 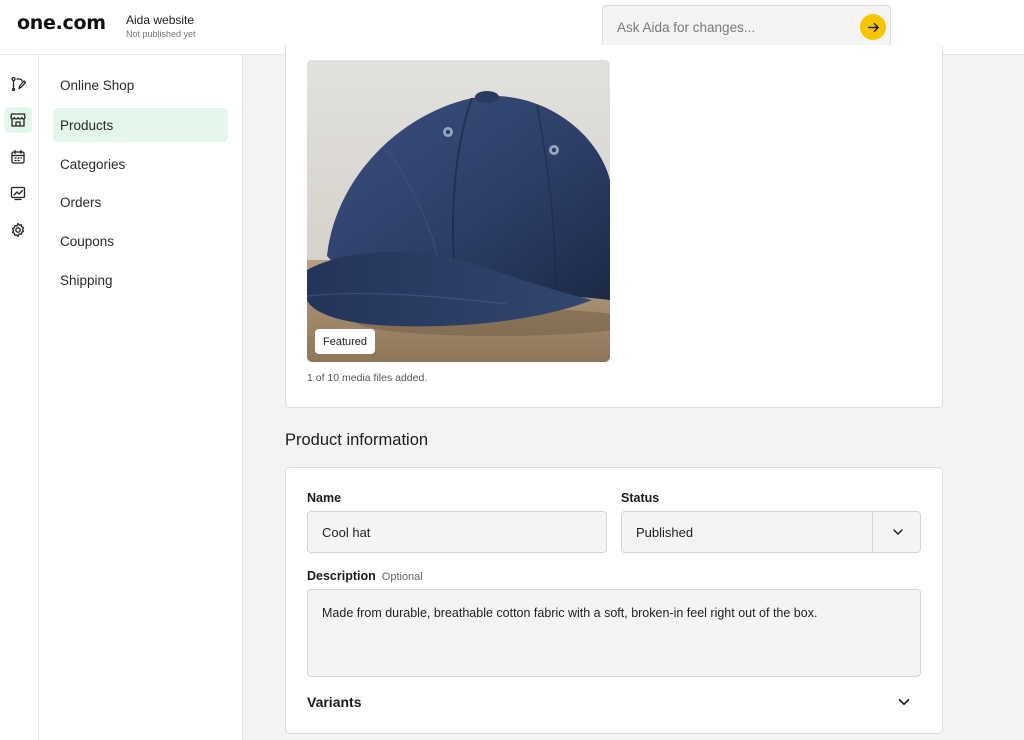 I want to click on status-select: Published, so click(x=771, y=532).